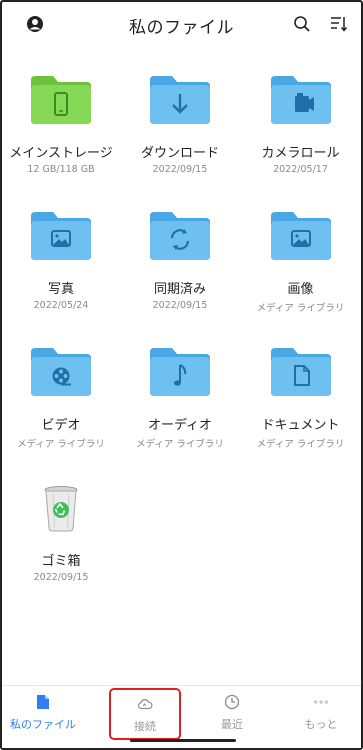  What do you see at coordinates (61, 508) in the screenshot?
I see `recycle-bin-icon` at bounding box center [61, 508].